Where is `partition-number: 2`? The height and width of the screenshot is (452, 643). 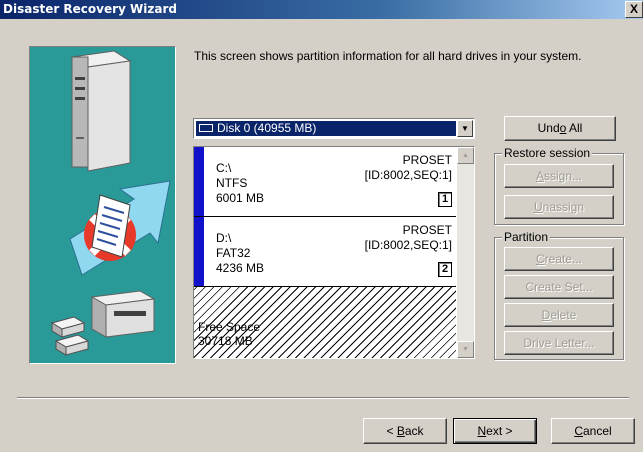
partition-number: 2 is located at coordinates (445, 269).